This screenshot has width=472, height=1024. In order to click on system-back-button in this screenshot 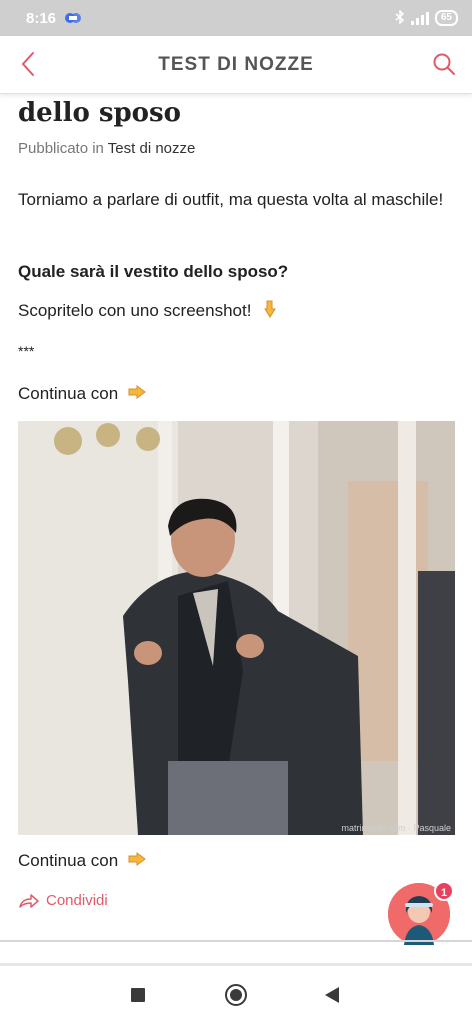, I will do `click(332, 995)`.